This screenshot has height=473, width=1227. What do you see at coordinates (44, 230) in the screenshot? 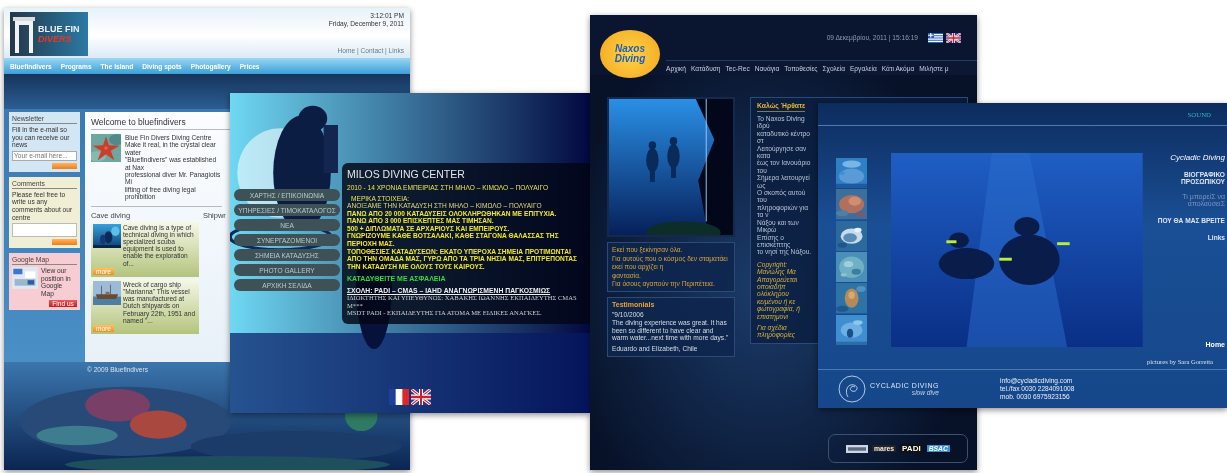
I see `comment-field` at bounding box center [44, 230].